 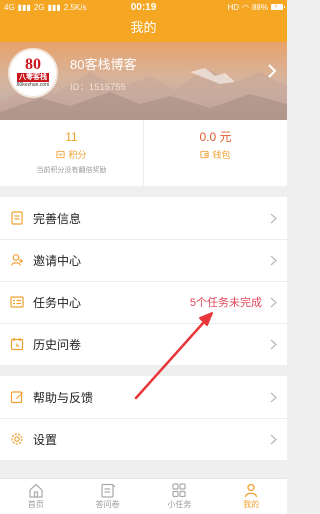 What do you see at coordinates (57, 218) in the screenshot?
I see `menu-item-label: 完善信息` at bounding box center [57, 218].